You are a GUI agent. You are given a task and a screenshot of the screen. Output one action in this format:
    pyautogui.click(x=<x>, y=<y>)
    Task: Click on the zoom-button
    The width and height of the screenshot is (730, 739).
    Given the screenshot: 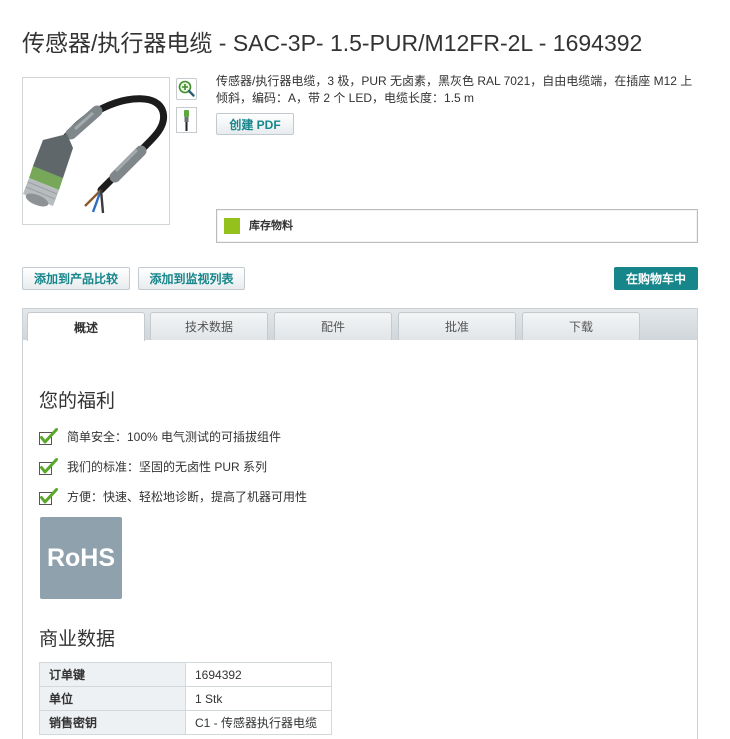 What is the action you would take?
    pyautogui.click(x=186, y=89)
    